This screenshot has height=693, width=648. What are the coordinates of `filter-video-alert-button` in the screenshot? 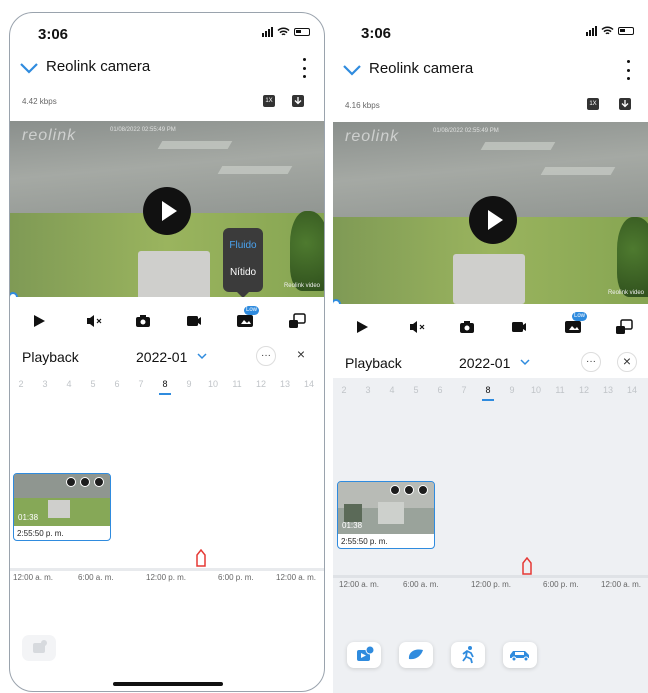 It's located at (364, 655).